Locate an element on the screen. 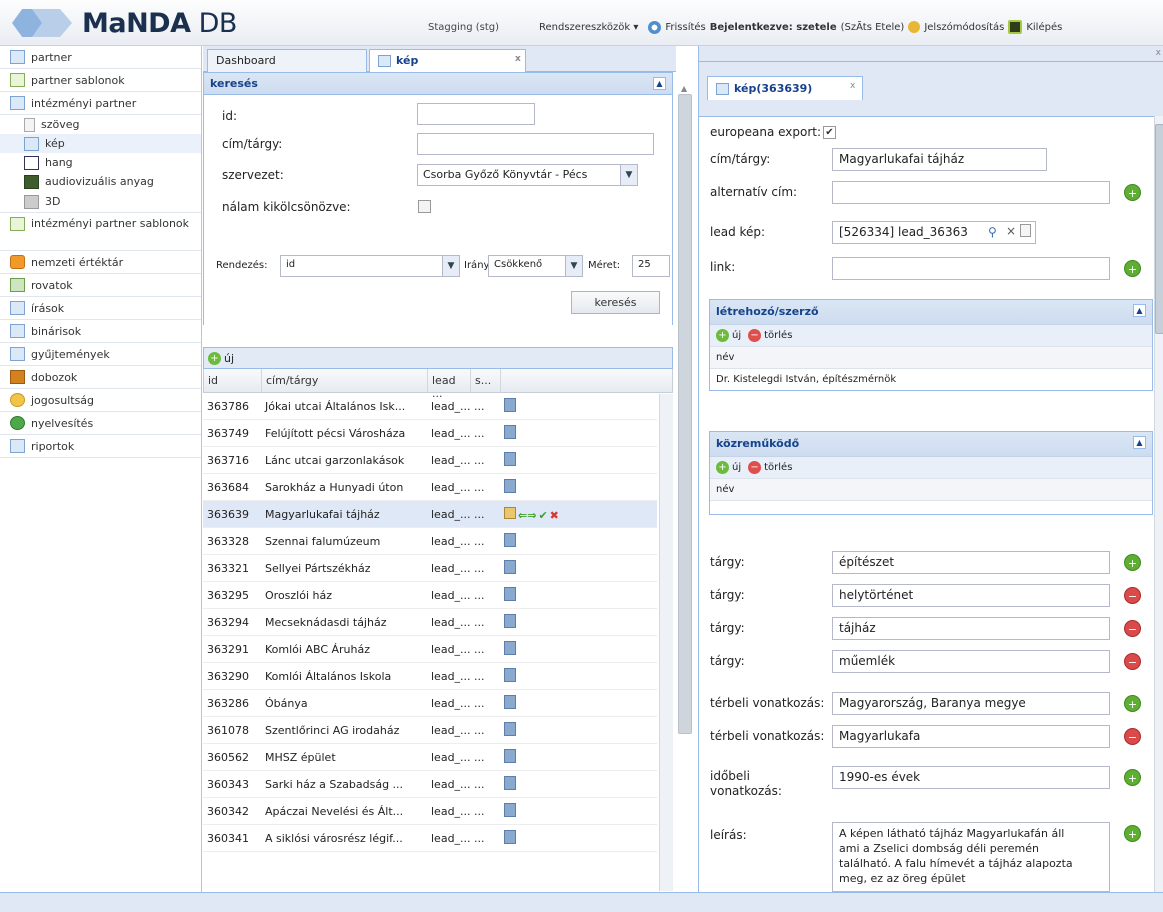  sidebar-item-national-value-store: nemzeti értéktár is located at coordinates (100, 262).